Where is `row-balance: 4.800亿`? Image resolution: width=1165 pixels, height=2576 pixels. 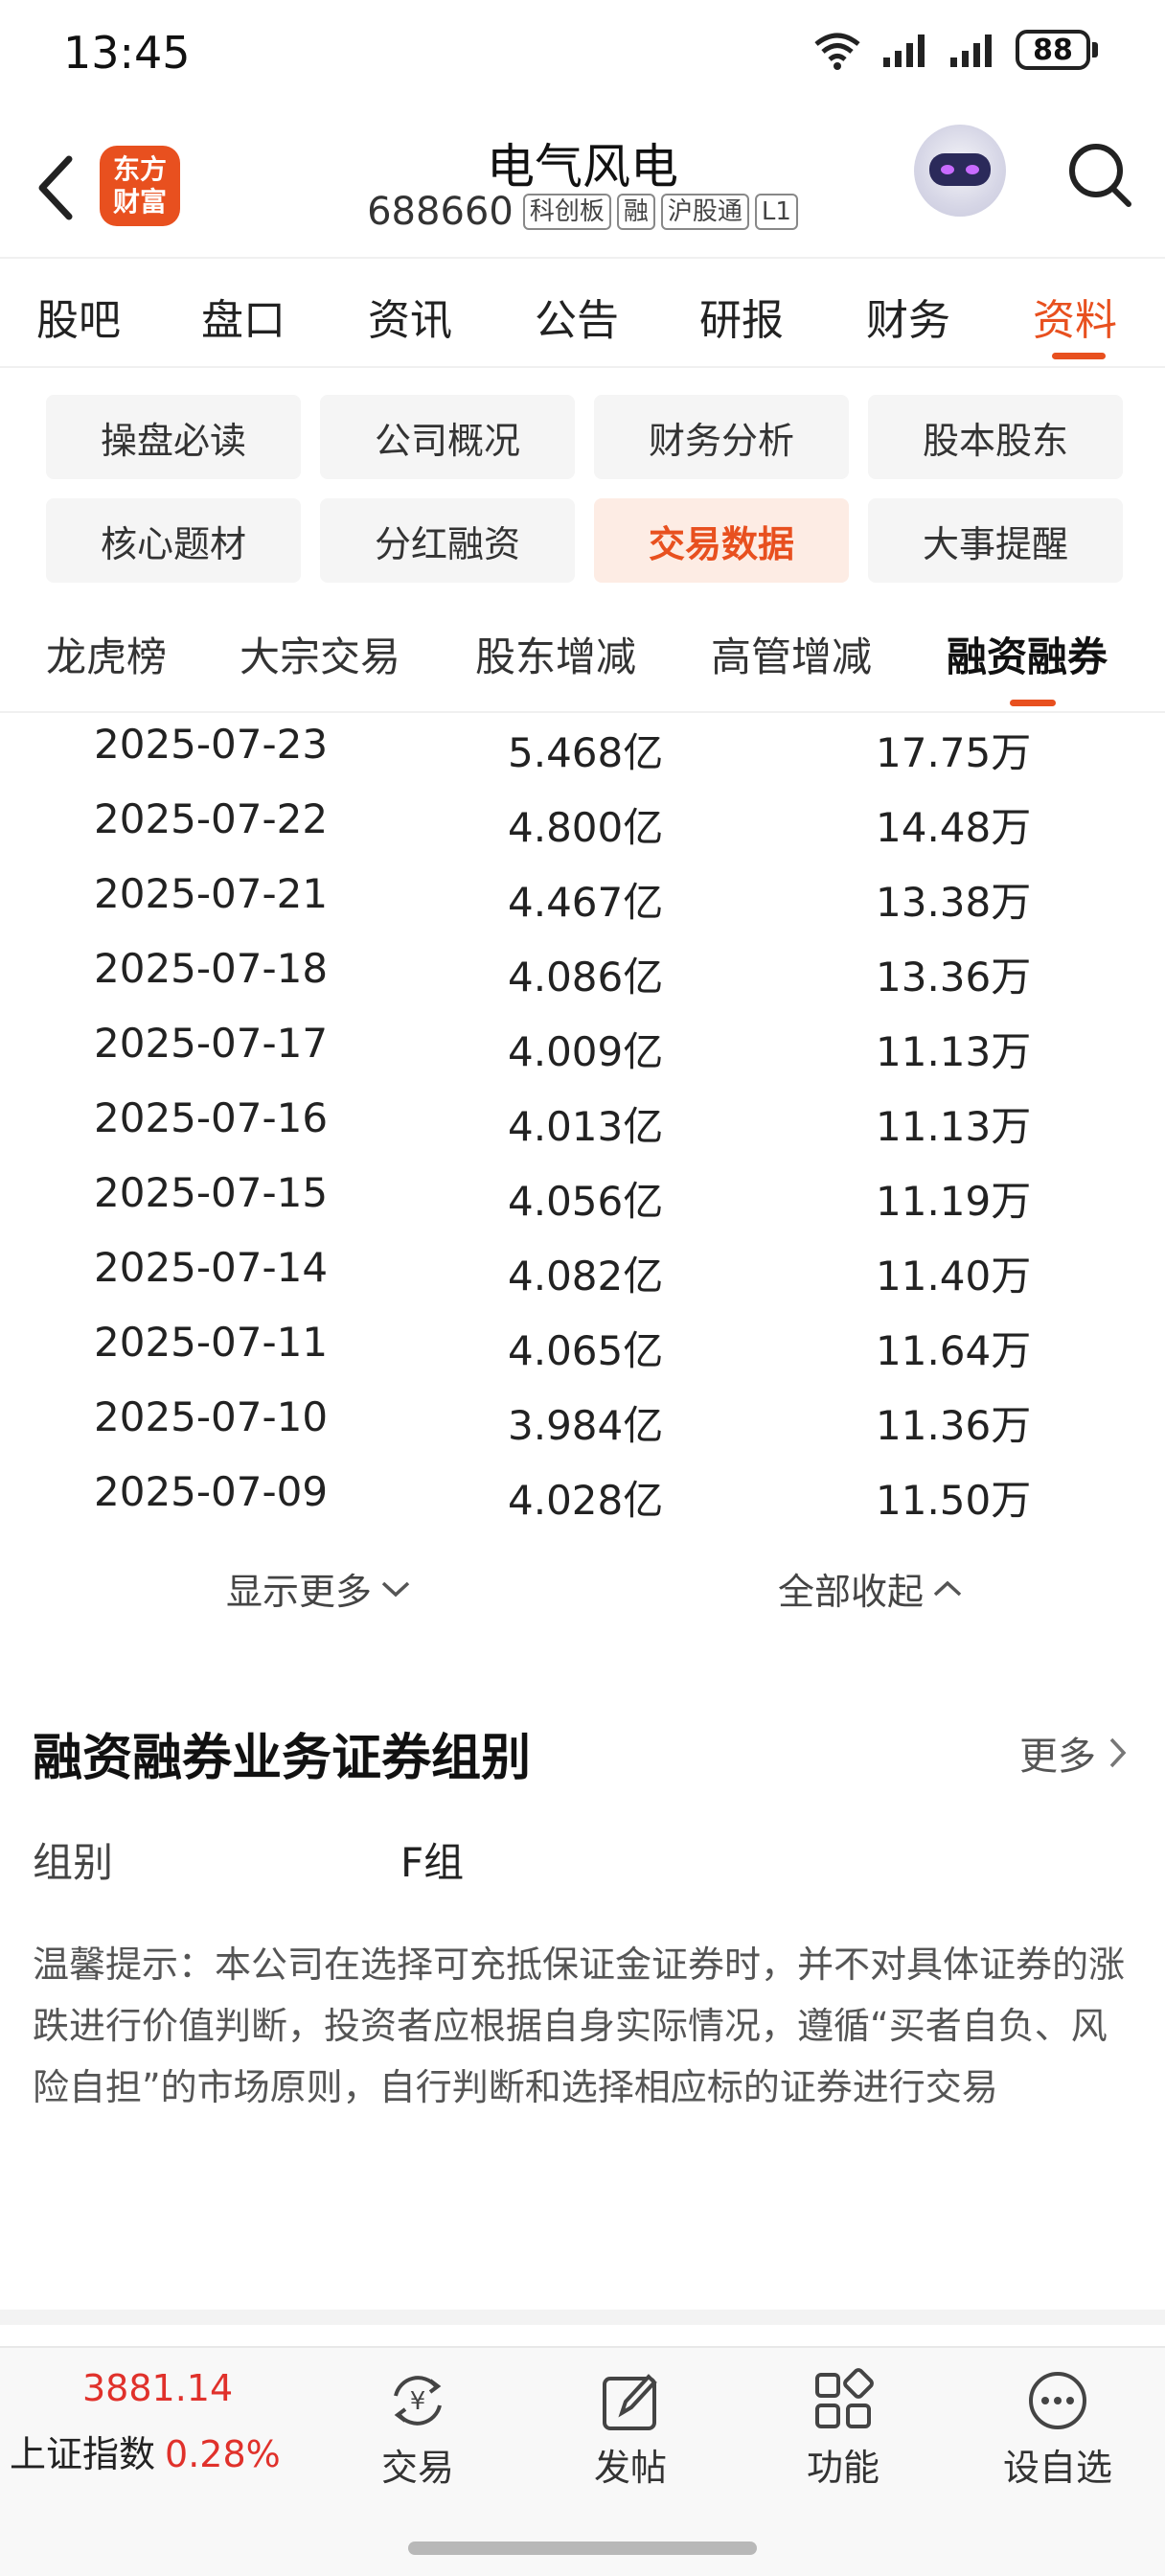 row-balance: 4.800亿 is located at coordinates (586, 828).